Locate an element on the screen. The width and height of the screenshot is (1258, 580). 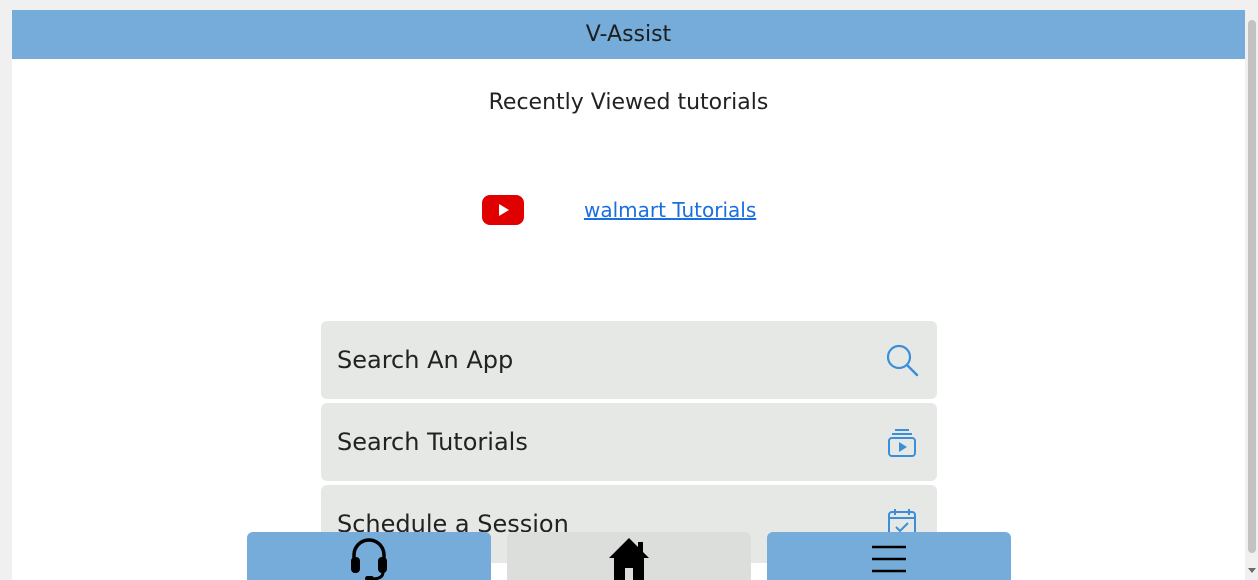
hamburger-menu-icon is located at coordinates (889, 559).